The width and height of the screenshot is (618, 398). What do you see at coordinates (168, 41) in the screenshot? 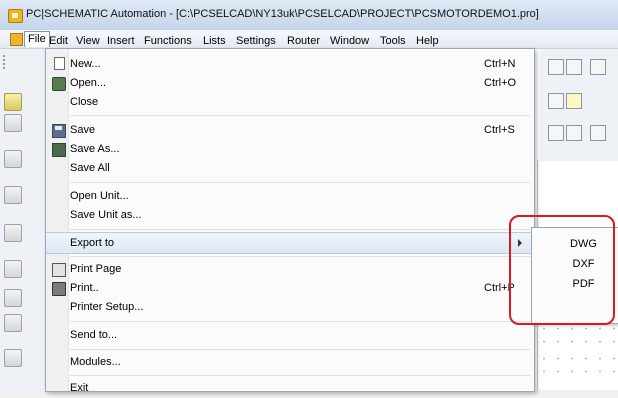
I see `menu-functions: Functions` at bounding box center [168, 41].